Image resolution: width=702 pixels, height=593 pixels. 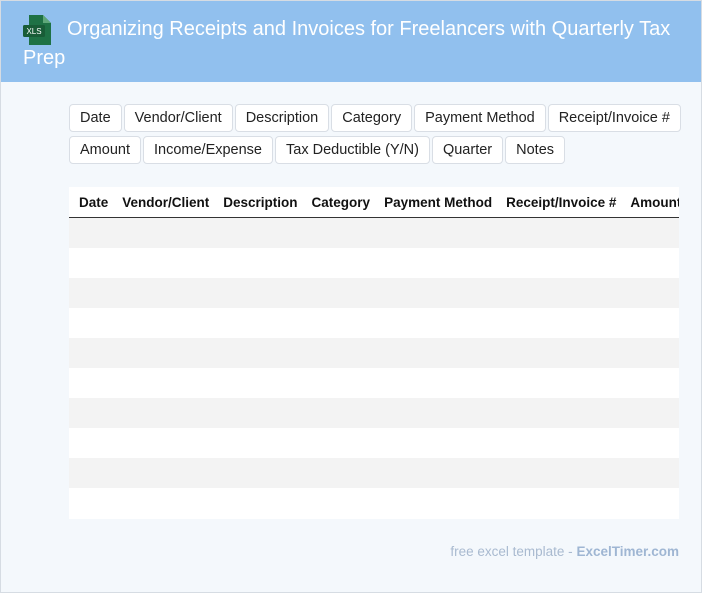 What do you see at coordinates (561, 202) in the screenshot?
I see `column-header: Receipt/Invoice #` at bounding box center [561, 202].